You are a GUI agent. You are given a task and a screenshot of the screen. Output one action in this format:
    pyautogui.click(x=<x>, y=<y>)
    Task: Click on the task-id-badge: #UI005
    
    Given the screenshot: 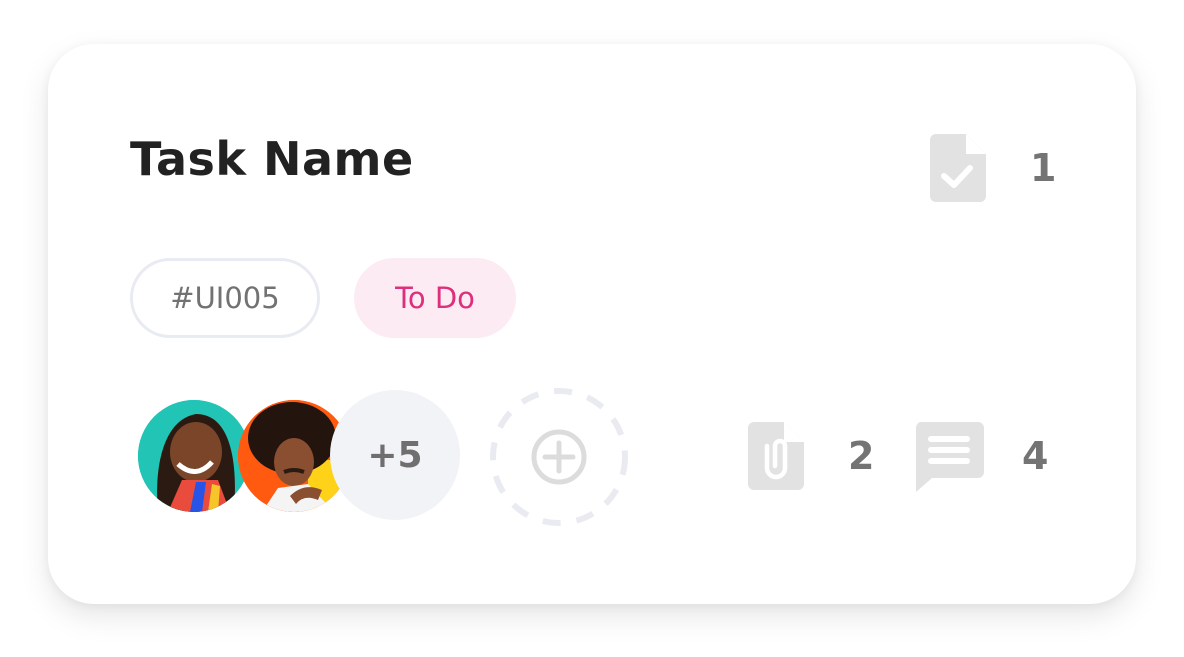 What is the action you would take?
    pyautogui.click(x=225, y=298)
    